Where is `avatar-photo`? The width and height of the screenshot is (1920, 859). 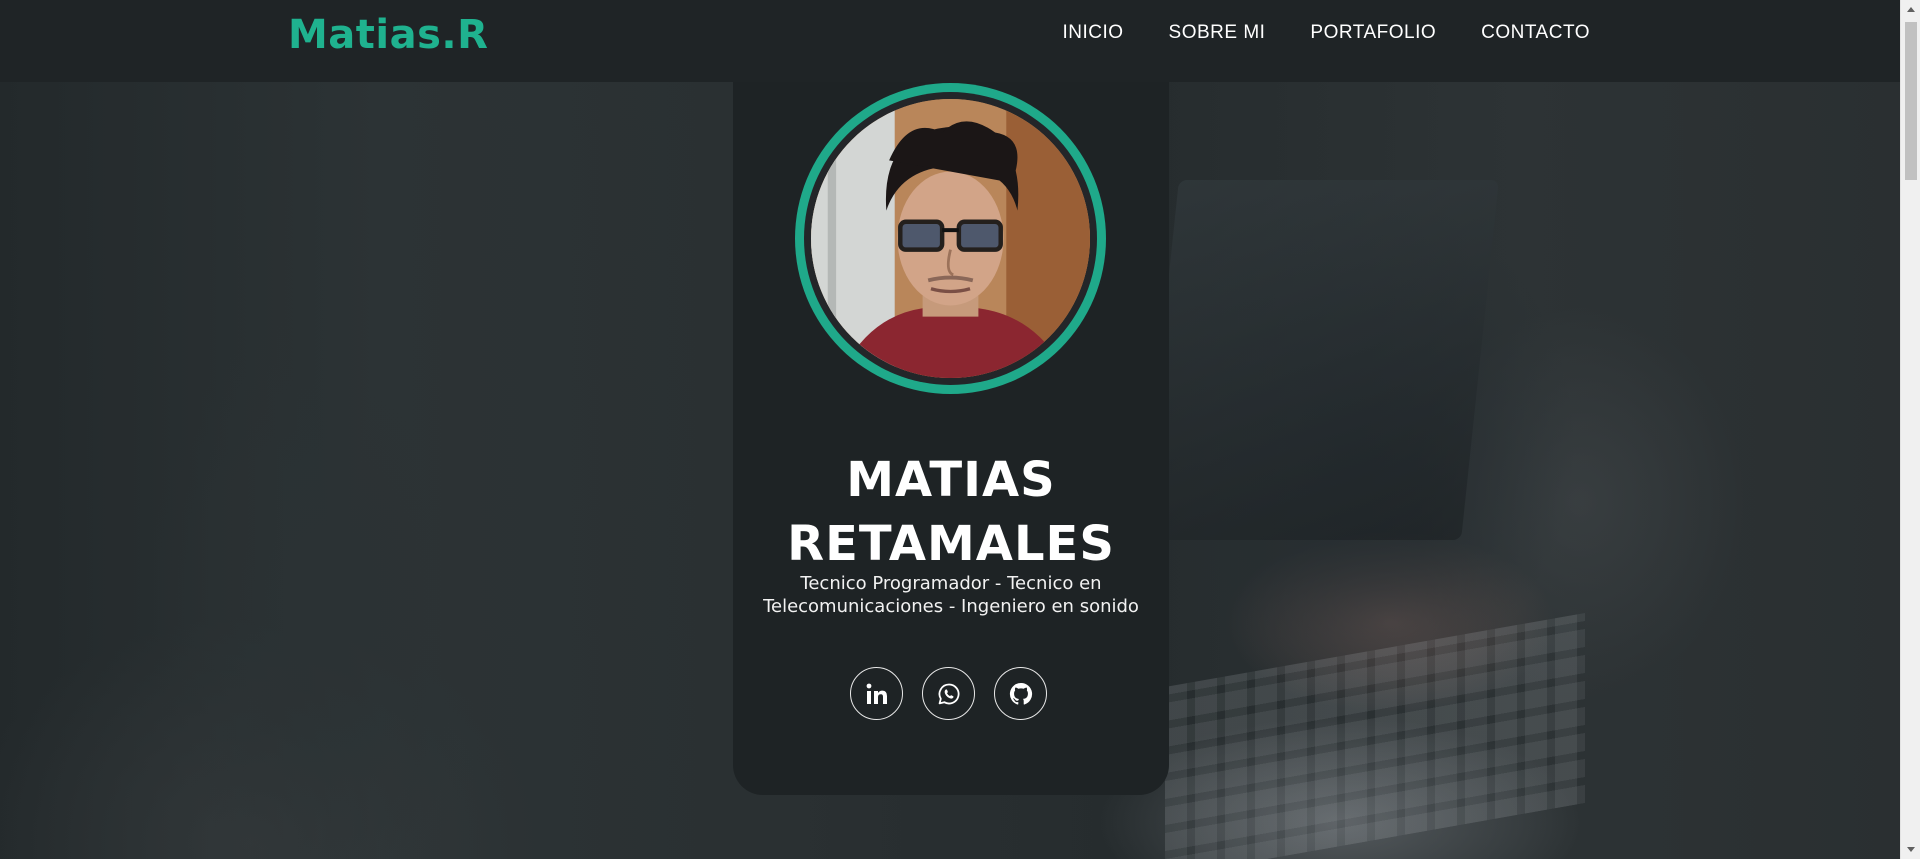
avatar-photo is located at coordinates (950, 238).